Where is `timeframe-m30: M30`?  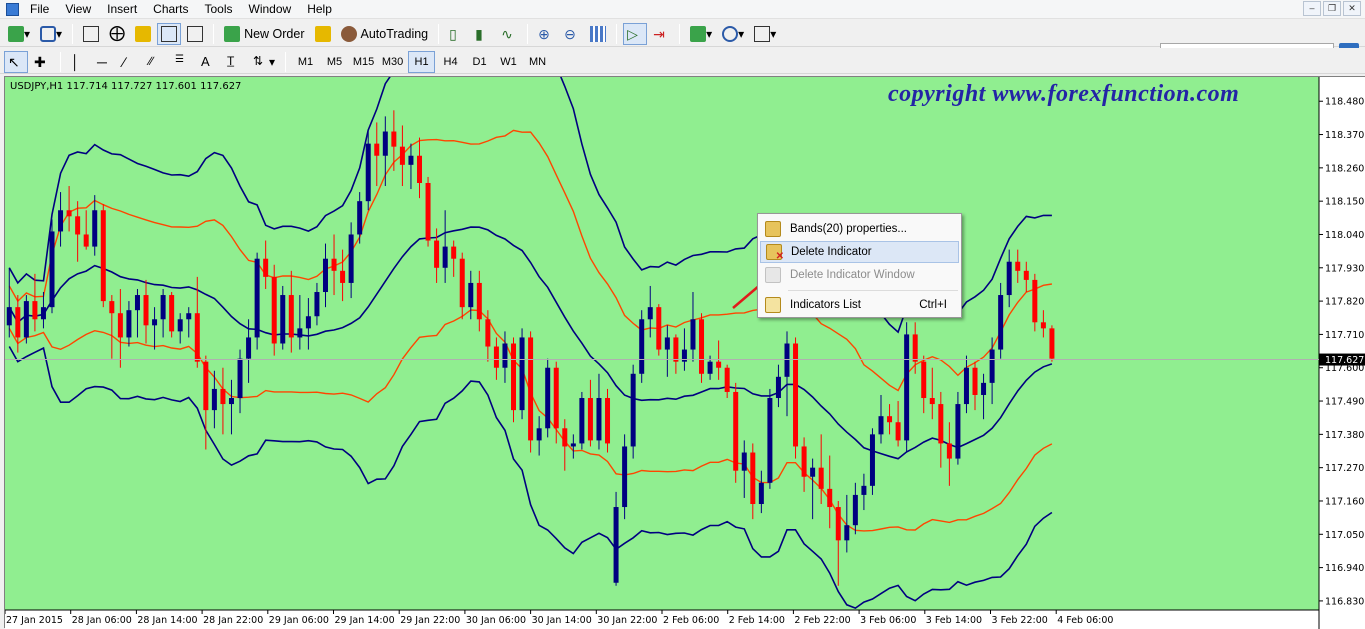
timeframe-m30: M30 is located at coordinates (392, 62).